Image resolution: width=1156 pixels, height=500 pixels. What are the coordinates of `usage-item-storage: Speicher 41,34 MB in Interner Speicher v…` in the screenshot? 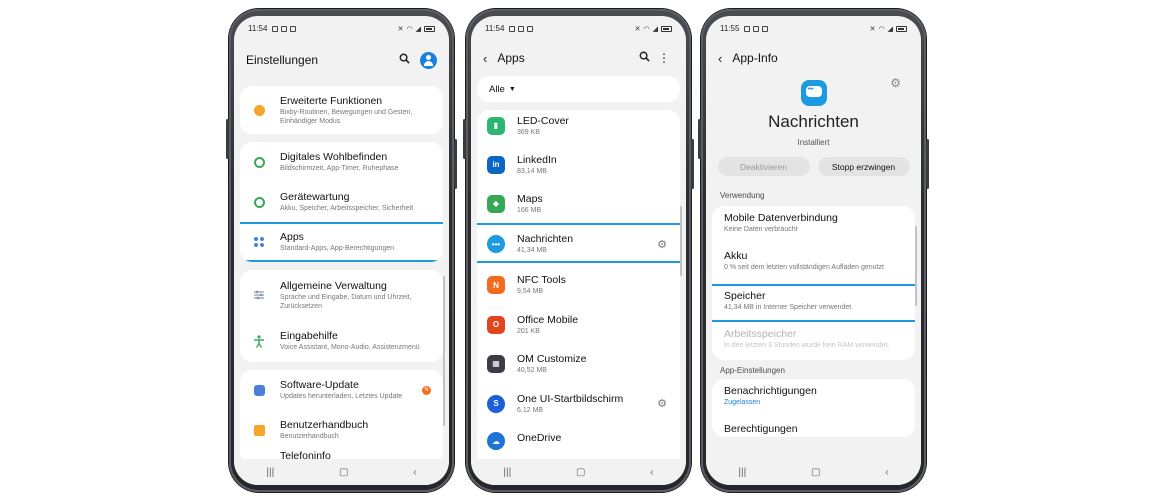 It's located at (813, 303).